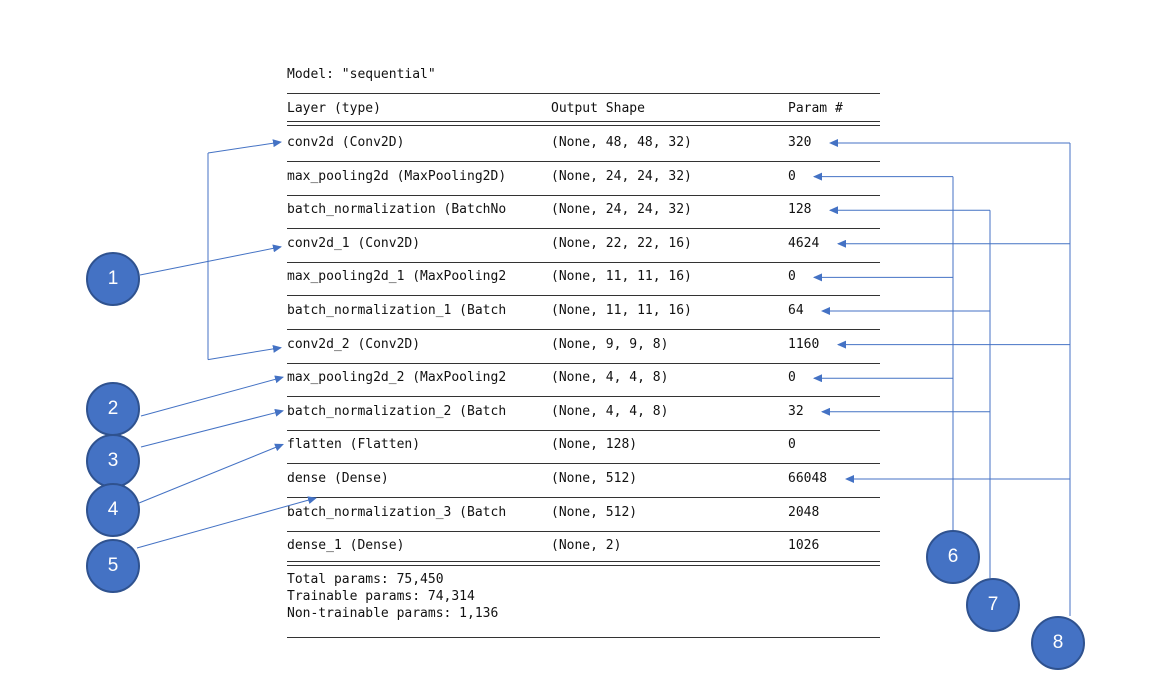 The image size is (1157, 677). I want to click on callout-8: 8, so click(1058, 643).